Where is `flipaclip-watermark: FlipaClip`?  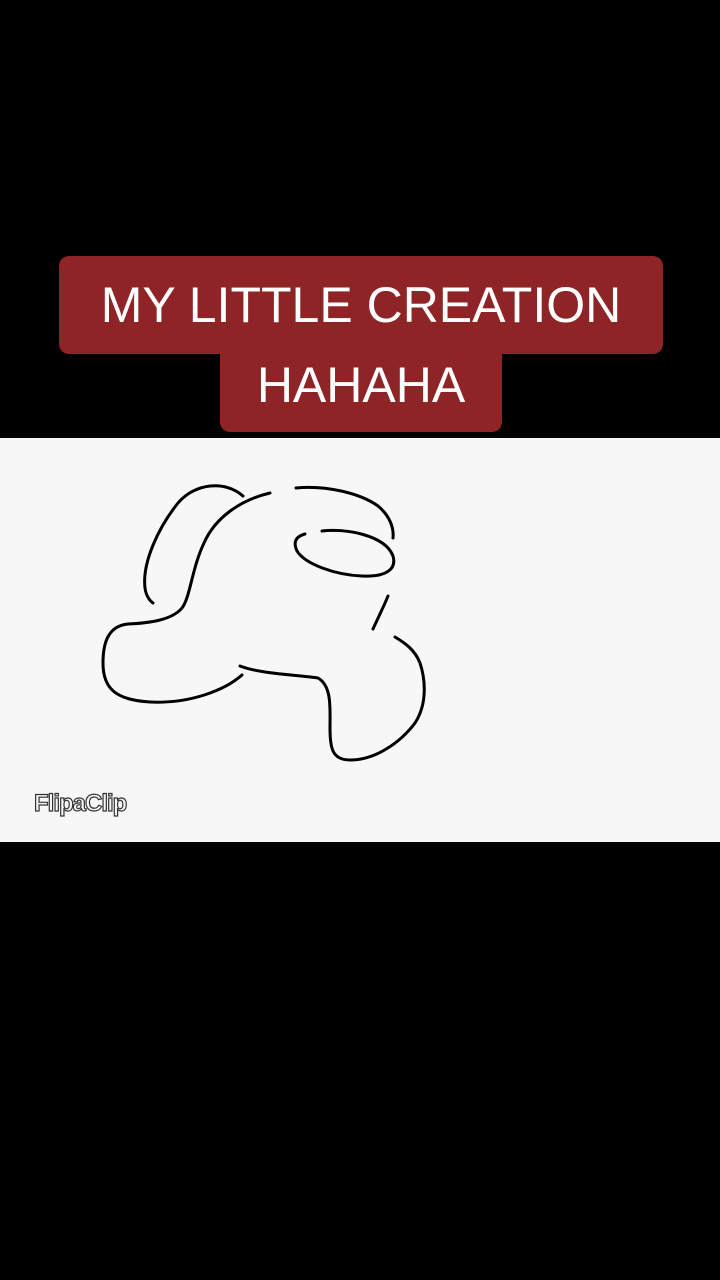
flipaclip-watermark: FlipaClip is located at coordinates (80, 803).